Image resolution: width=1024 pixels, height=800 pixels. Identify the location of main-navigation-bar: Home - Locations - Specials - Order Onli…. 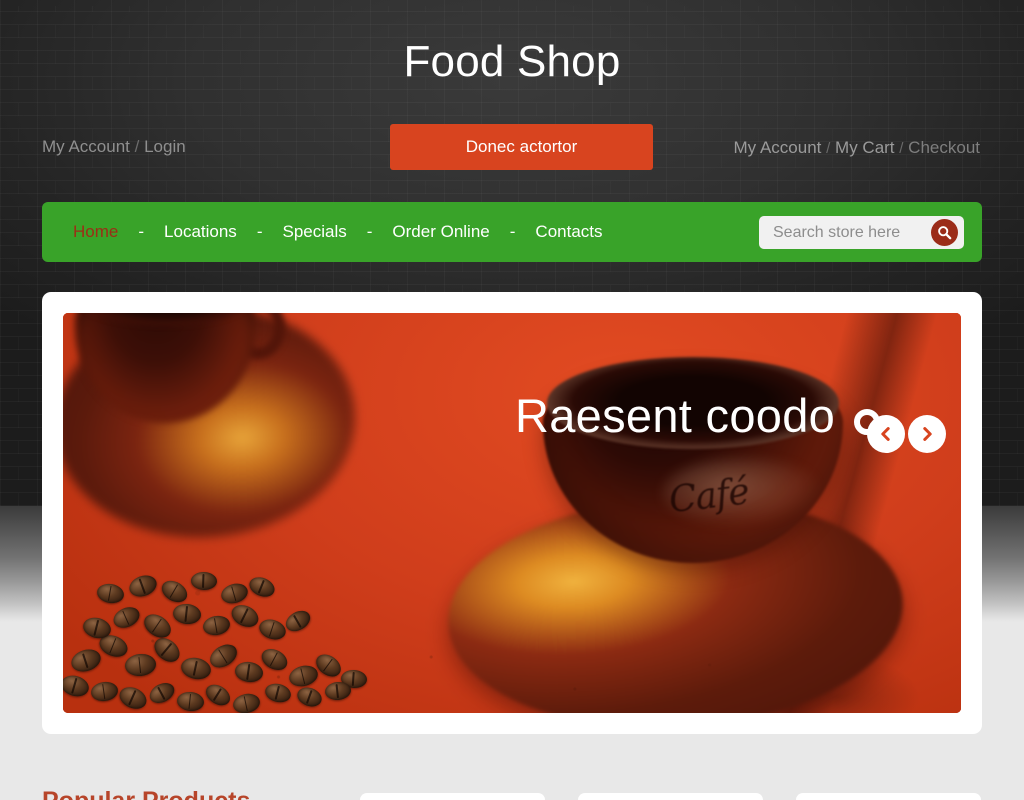
(512, 232).